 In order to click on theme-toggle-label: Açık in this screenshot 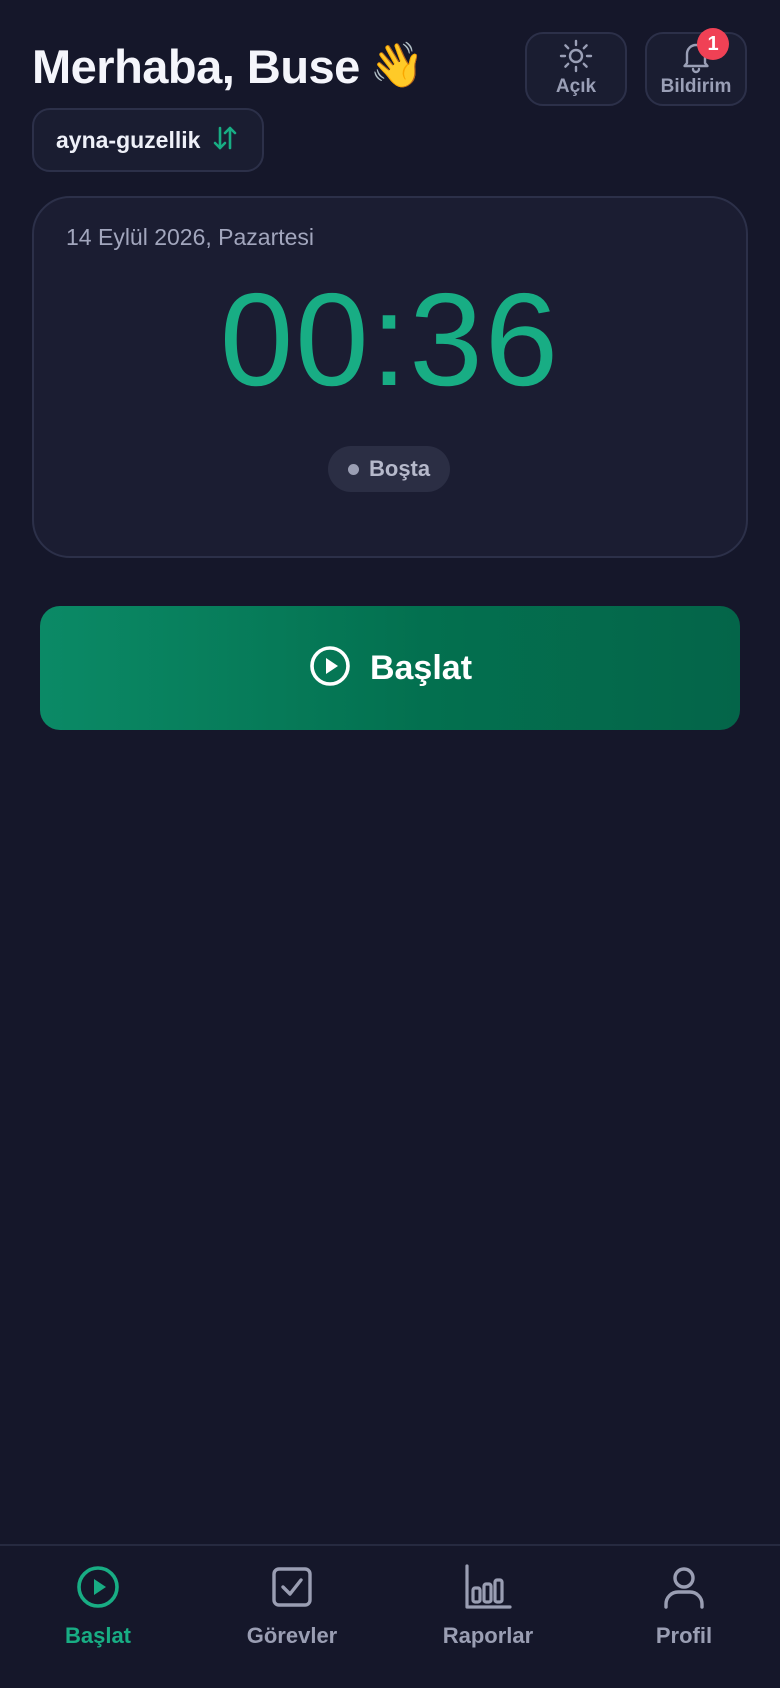, I will do `click(576, 86)`.